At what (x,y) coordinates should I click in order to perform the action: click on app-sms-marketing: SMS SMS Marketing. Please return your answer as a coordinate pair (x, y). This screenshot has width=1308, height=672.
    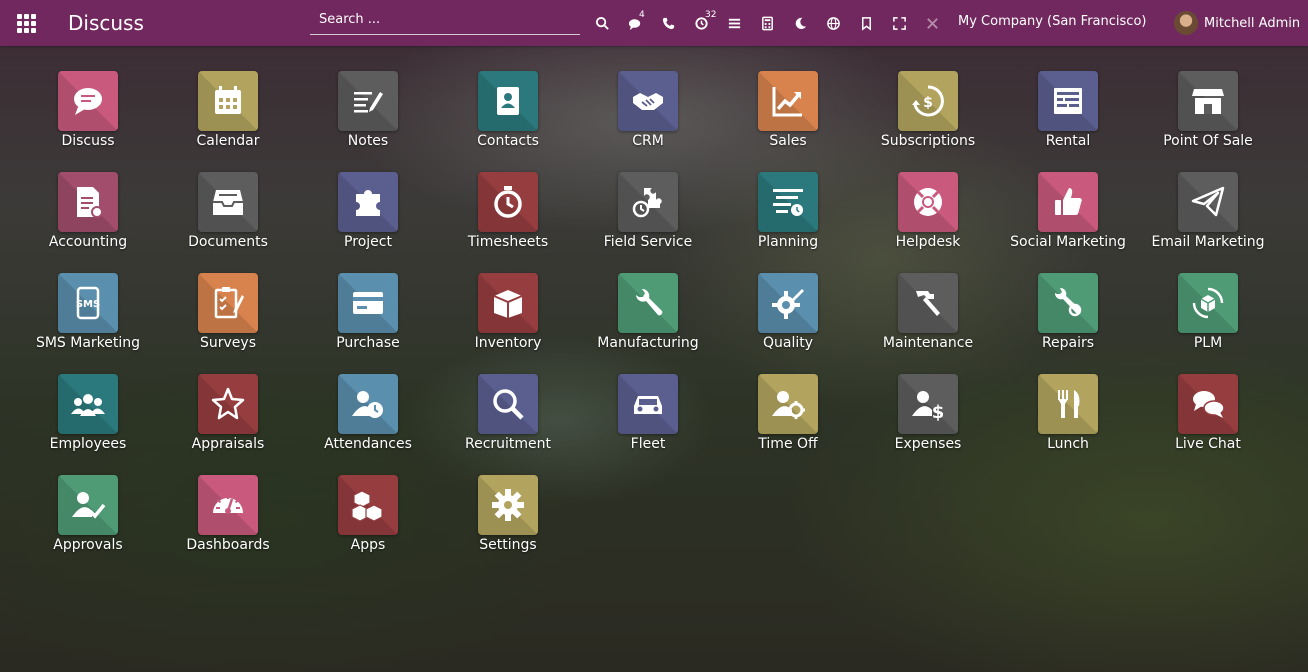
    Looking at the image, I should click on (88, 323).